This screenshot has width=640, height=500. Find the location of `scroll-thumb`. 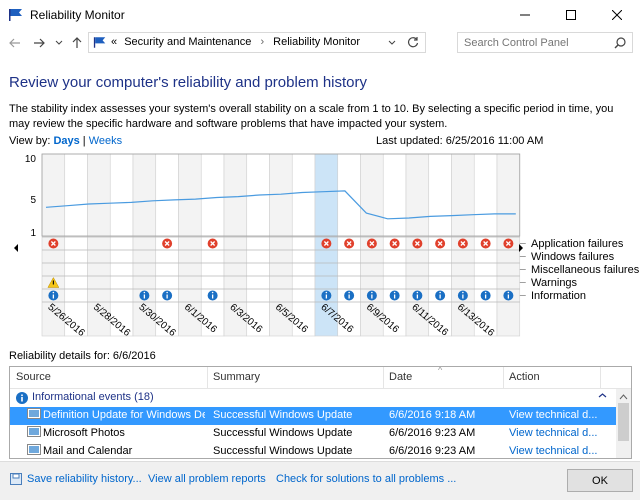

scroll-thumb is located at coordinates (623, 422).